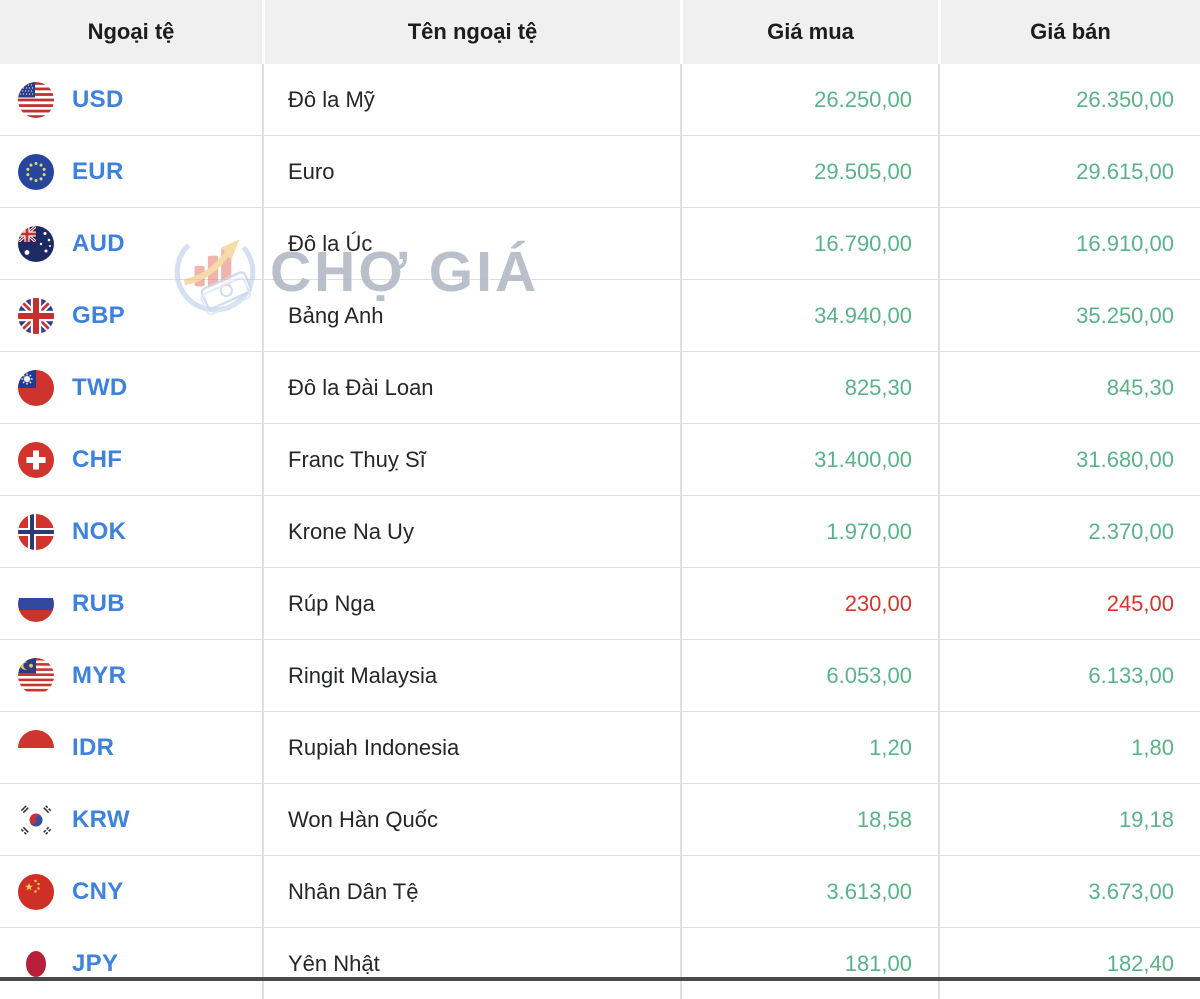 The width and height of the screenshot is (1200, 999). Describe the element at coordinates (472, 32) in the screenshot. I see `header-currency-name: Tên ngoại tệ` at that location.